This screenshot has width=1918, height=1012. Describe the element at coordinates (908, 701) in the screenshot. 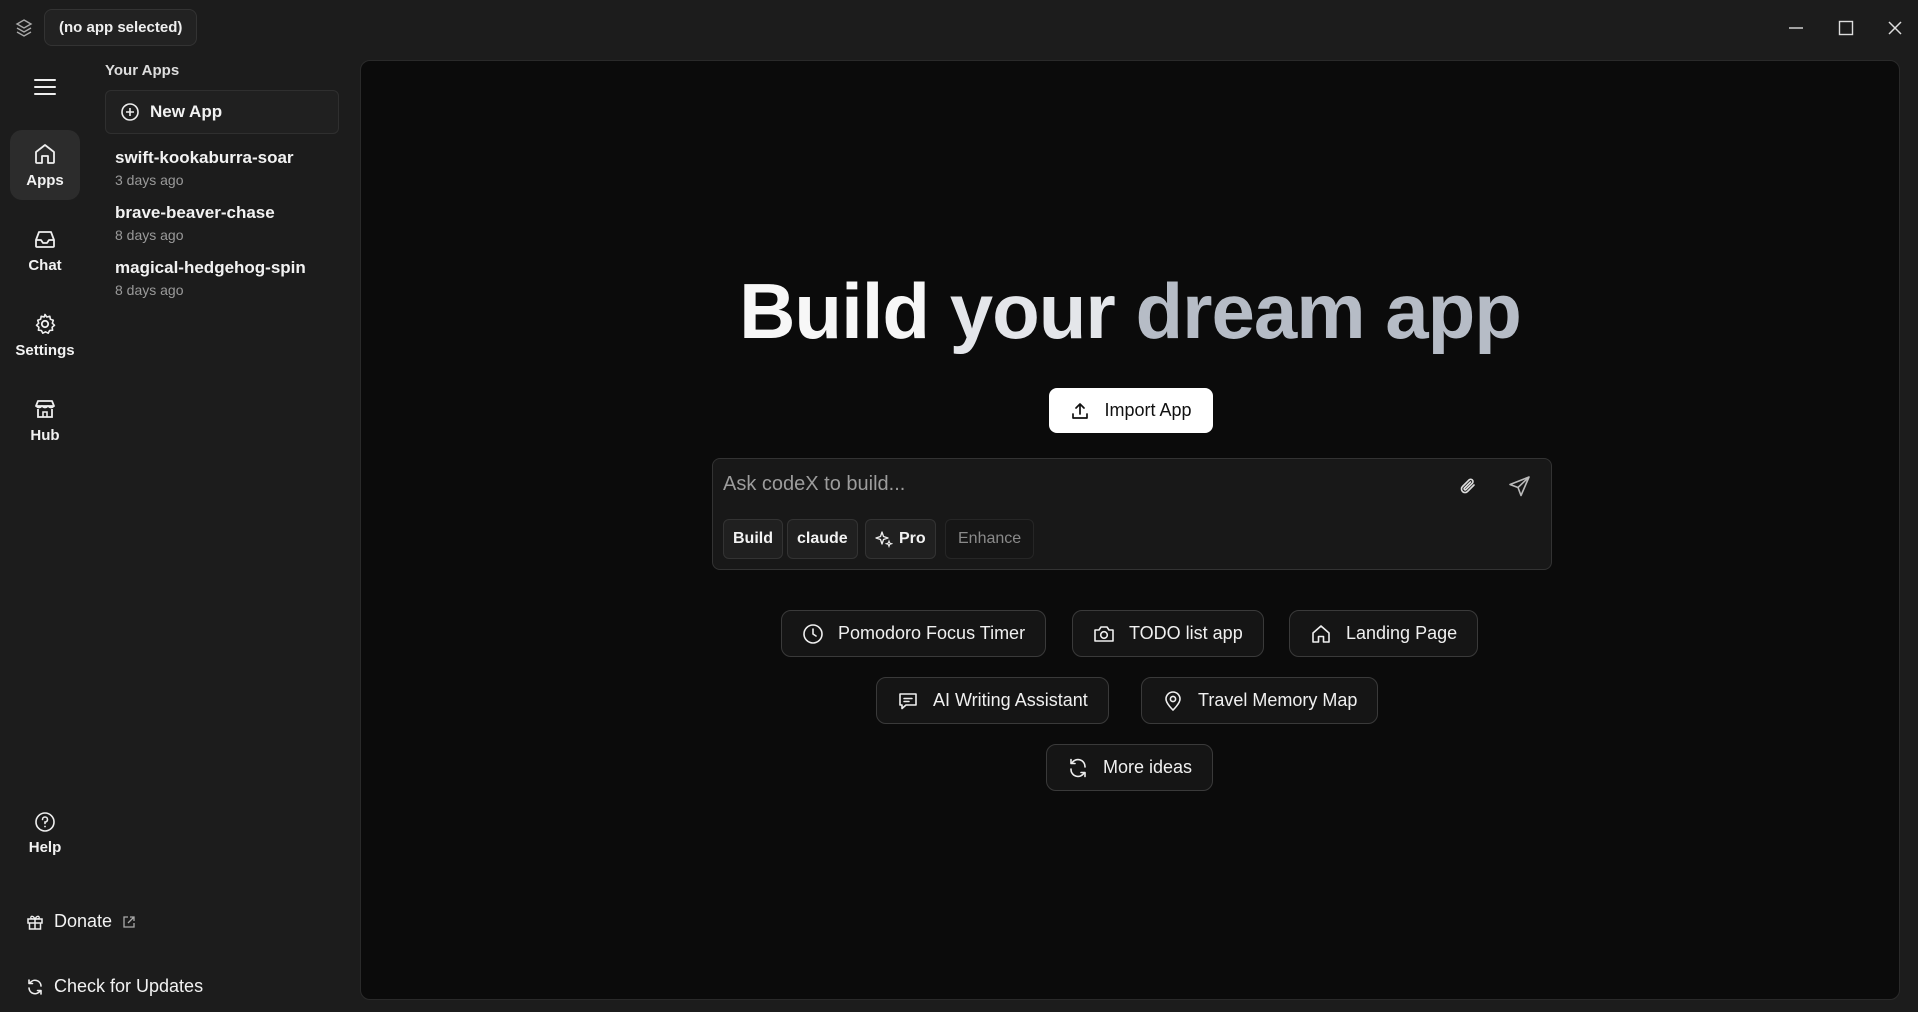

I see `message-icon` at that location.